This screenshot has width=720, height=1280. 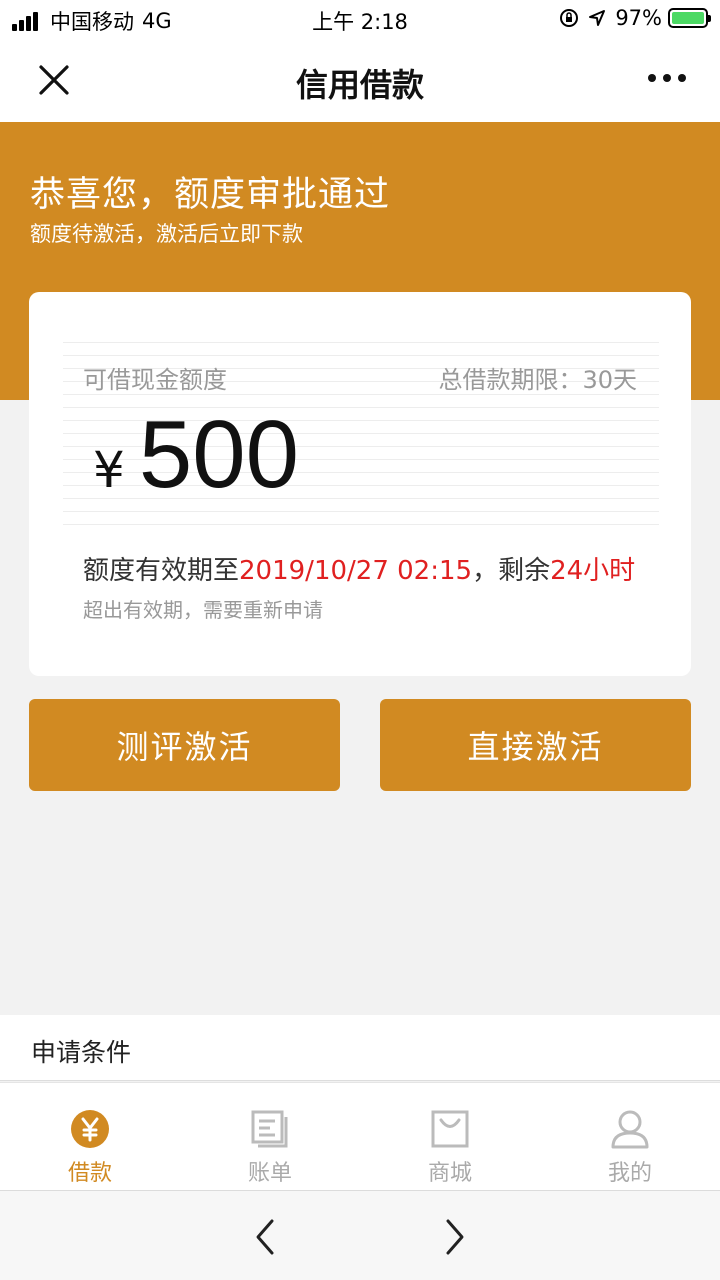 I want to click on back-arrow-icon, so click(x=265, y=1237).